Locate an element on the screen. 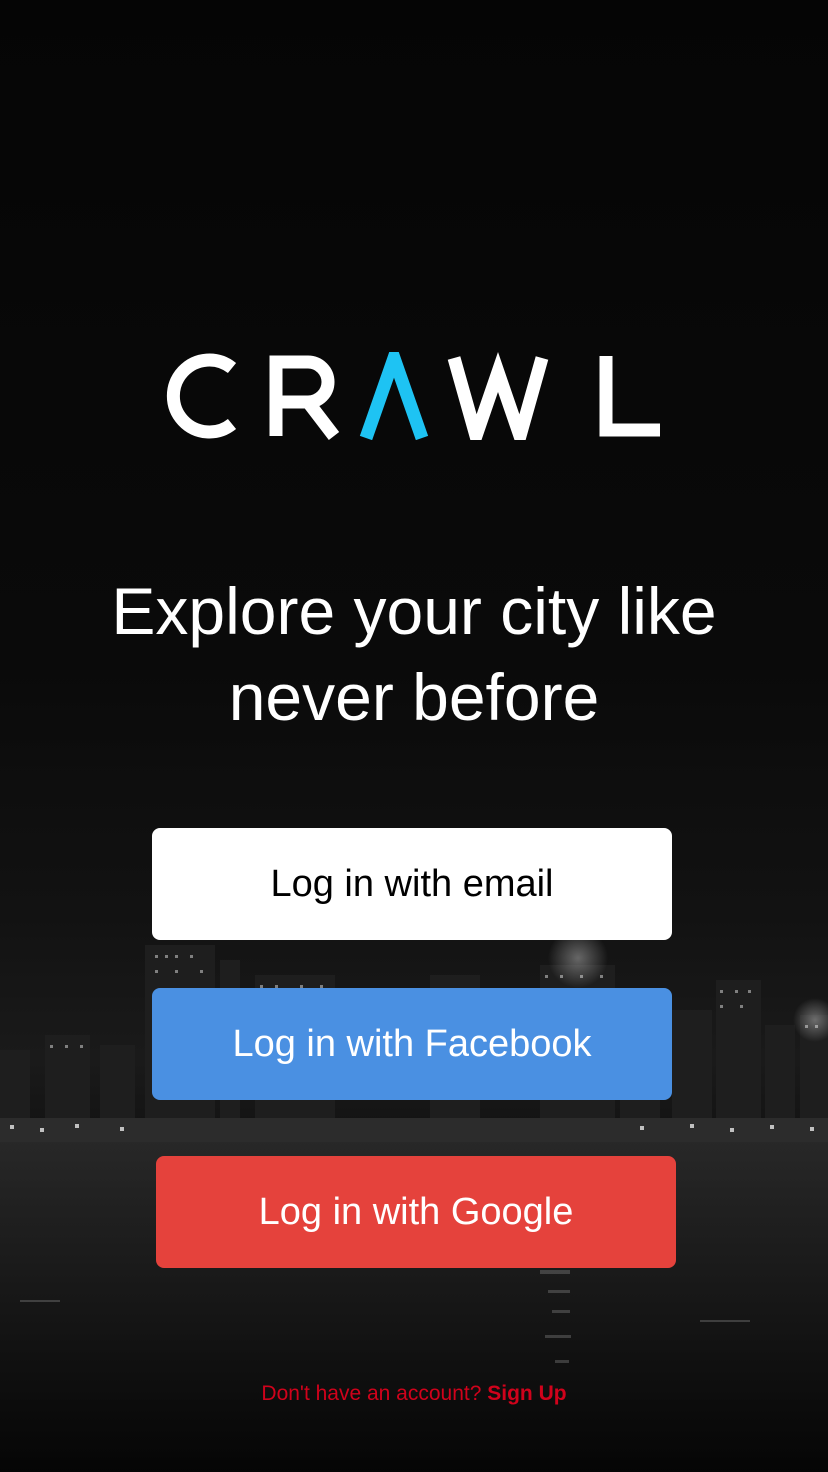 The width and height of the screenshot is (828, 1472). login-google-button: Log in with Google is located at coordinates (416, 1212).